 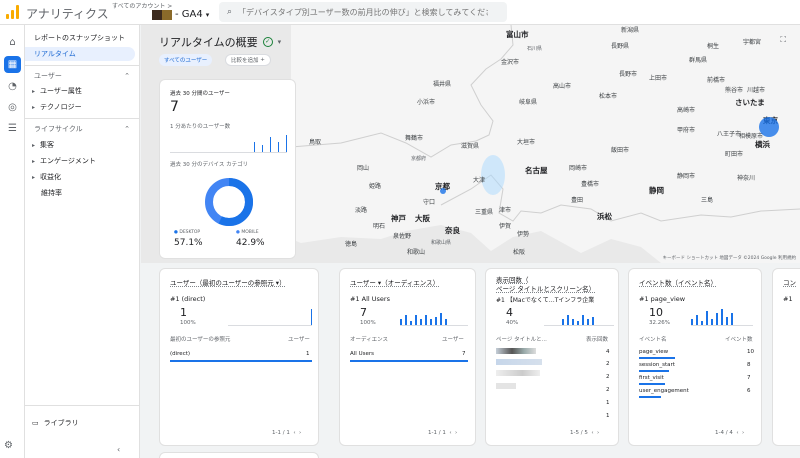 What do you see at coordinates (678, 282) in the screenshot?
I see `events-title: イベント数（イベント名）` at bounding box center [678, 282].